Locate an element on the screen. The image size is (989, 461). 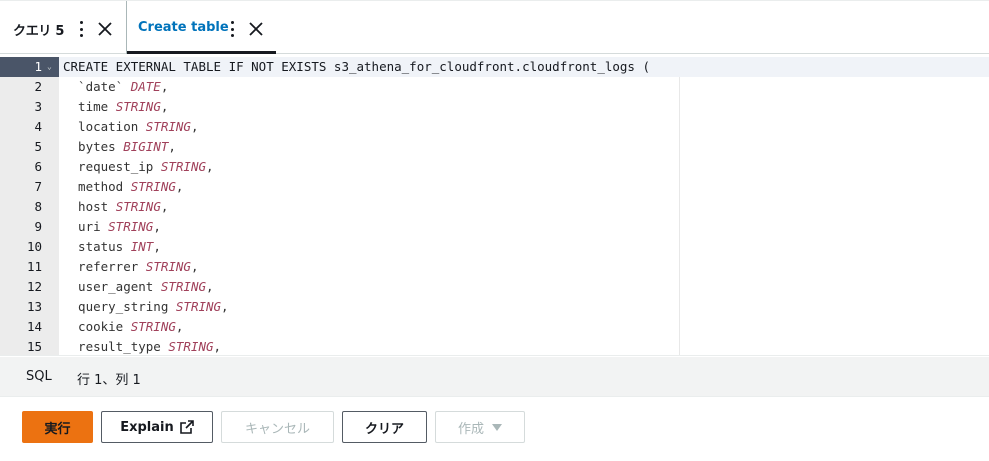
query-tab-bar: クエリ 5 Create table is located at coordinates (494, 27).